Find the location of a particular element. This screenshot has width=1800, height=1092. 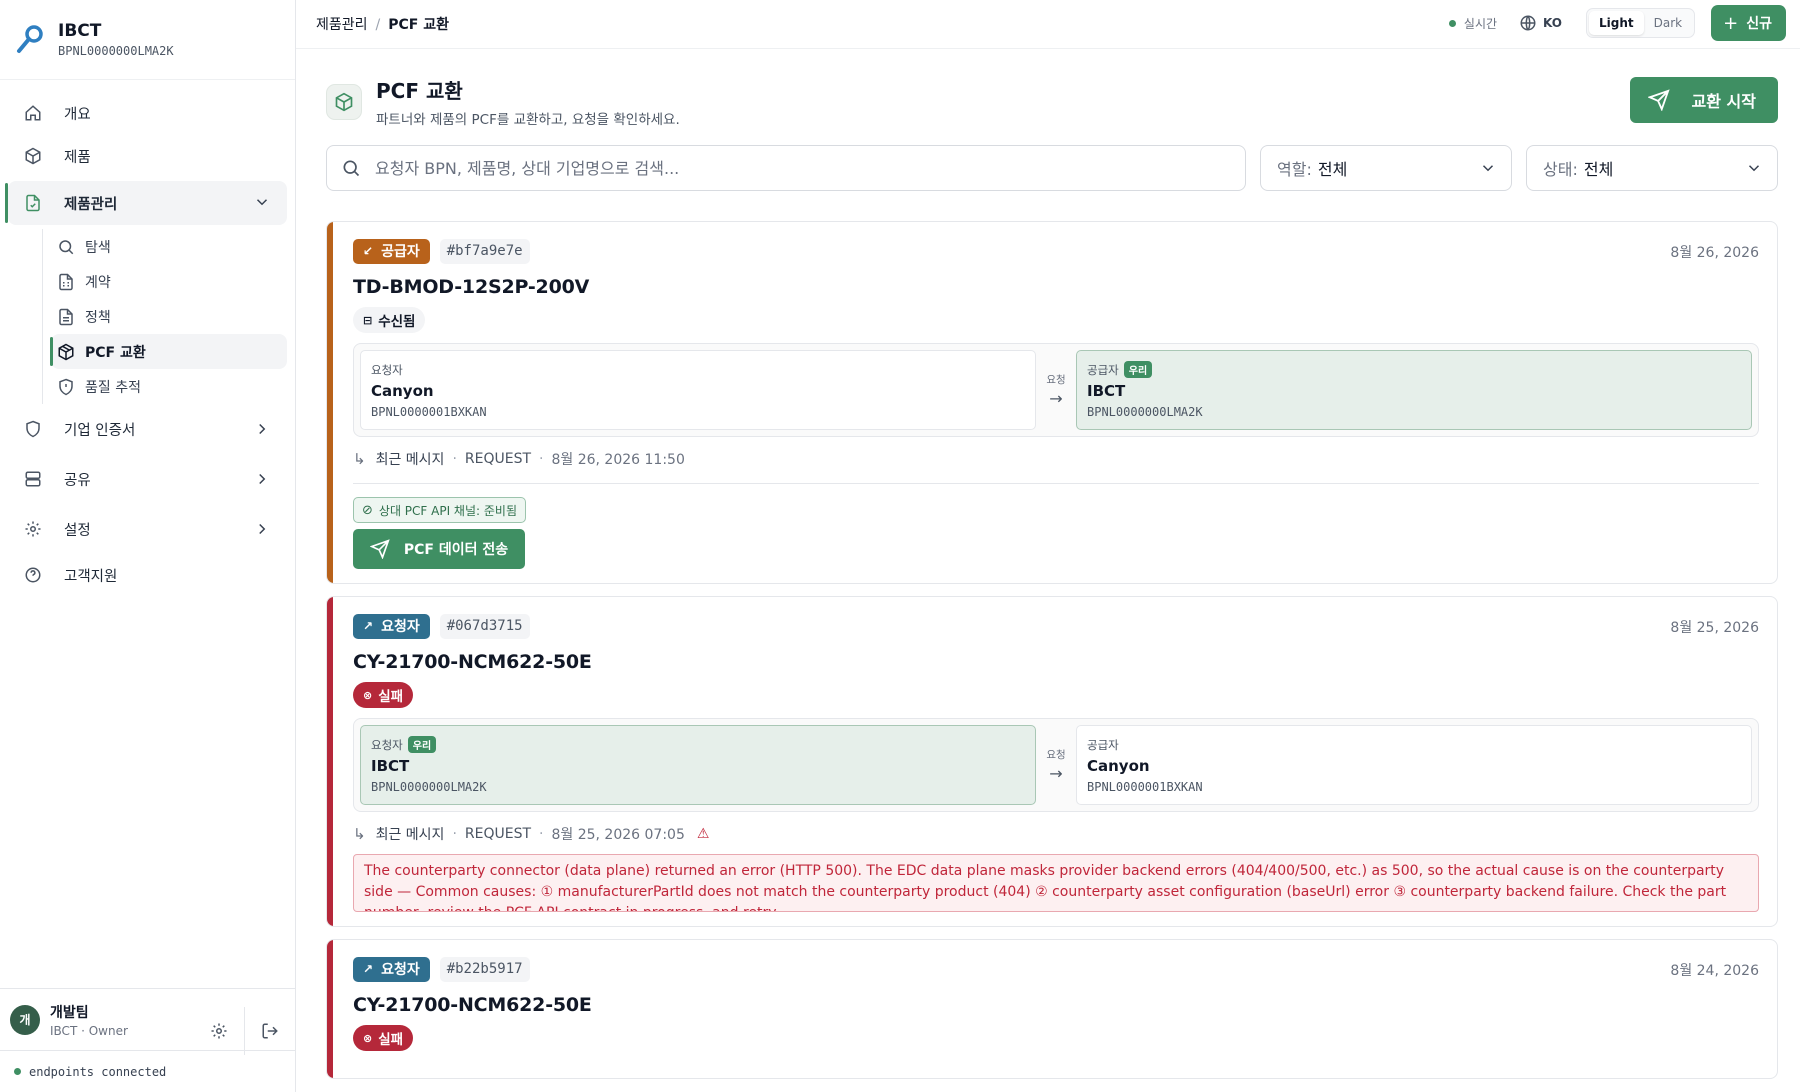

sidebar-item-pcf-exchange: PCF 교환 is located at coordinates (168, 351).